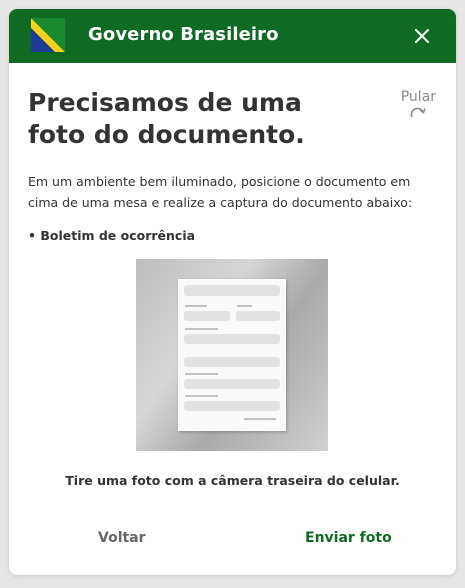 The height and width of the screenshot is (588, 465). I want to click on skip-button: Pular, so click(418, 103).